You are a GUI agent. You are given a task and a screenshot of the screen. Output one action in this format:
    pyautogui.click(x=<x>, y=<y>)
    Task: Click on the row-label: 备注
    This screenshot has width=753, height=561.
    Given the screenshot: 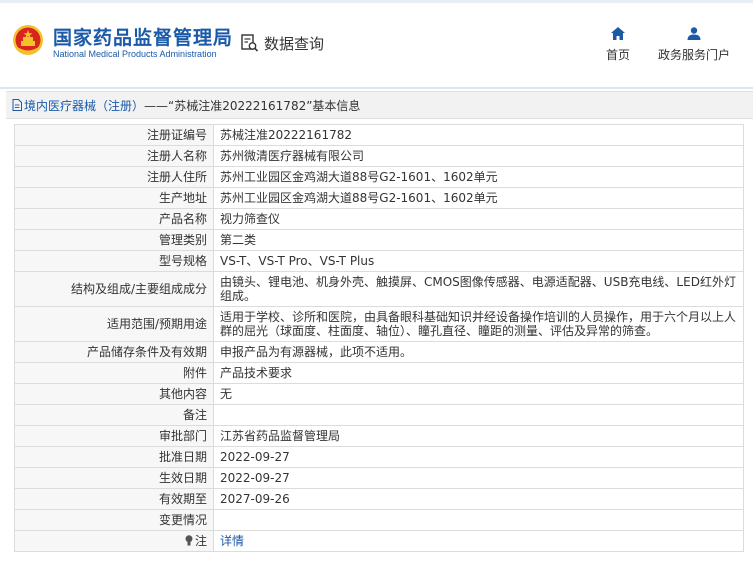 What is the action you would take?
    pyautogui.click(x=114, y=415)
    